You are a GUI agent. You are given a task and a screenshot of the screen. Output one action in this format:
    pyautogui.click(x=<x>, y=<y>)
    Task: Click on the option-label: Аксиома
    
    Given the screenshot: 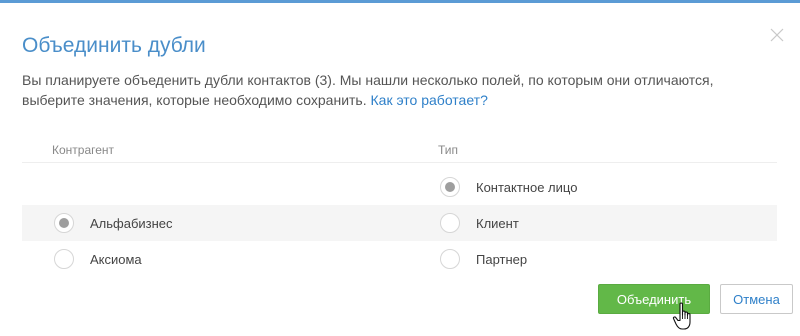 What is the action you would take?
    pyautogui.click(x=116, y=259)
    